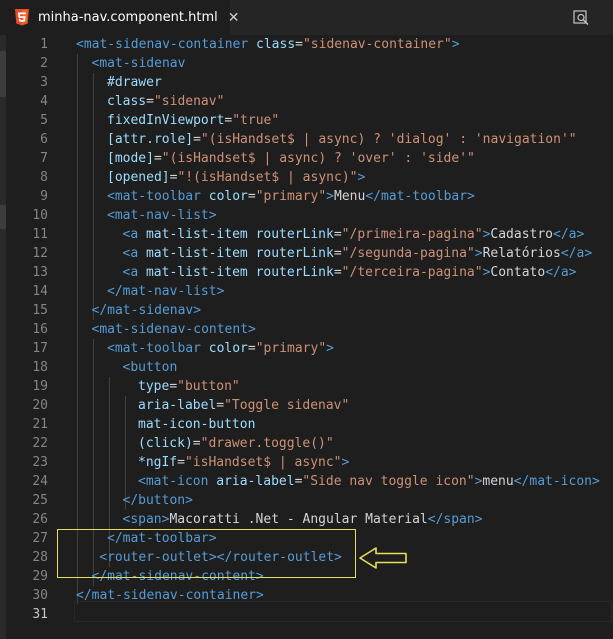 Image resolution: width=613 pixels, height=639 pixels. What do you see at coordinates (40, 329) in the screenshot?
I see `line-number: 16` at bounding box center [40, 329].